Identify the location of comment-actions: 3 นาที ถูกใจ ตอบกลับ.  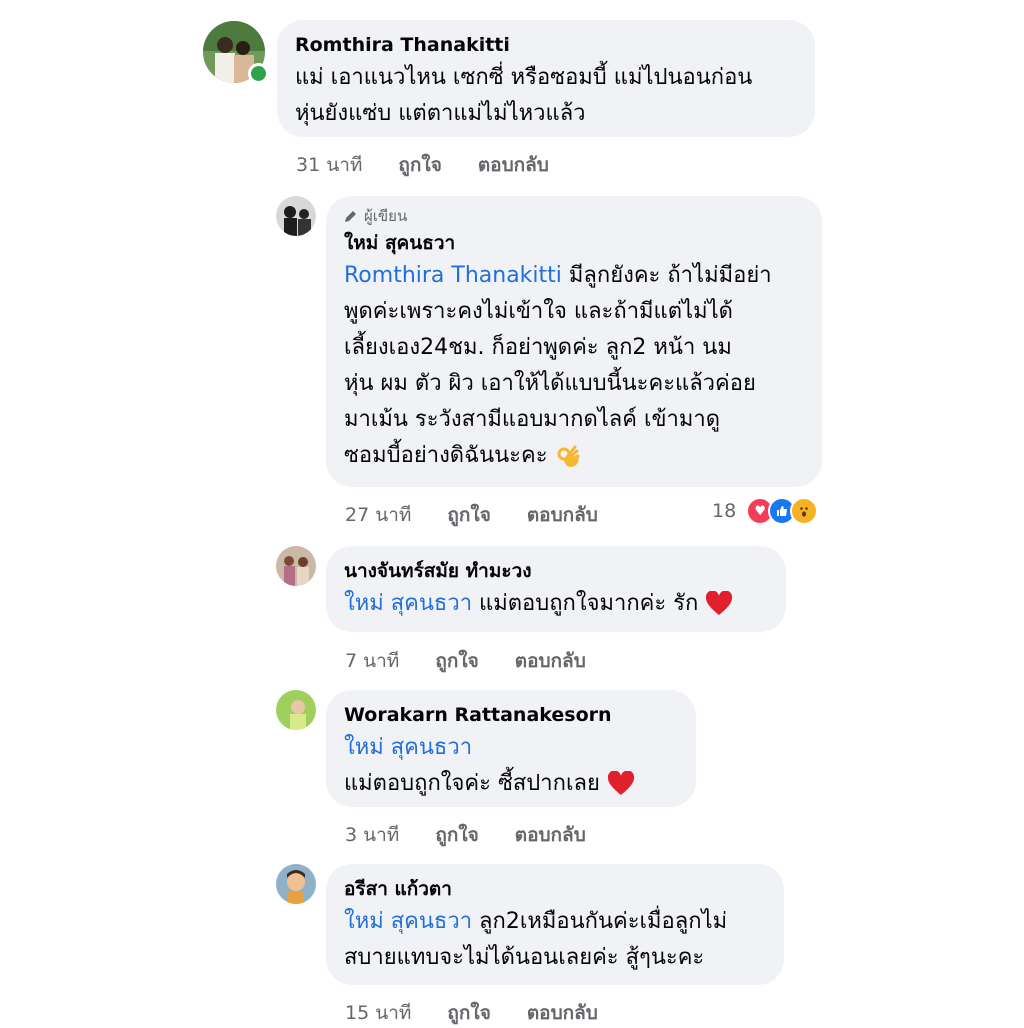
(483, 835).